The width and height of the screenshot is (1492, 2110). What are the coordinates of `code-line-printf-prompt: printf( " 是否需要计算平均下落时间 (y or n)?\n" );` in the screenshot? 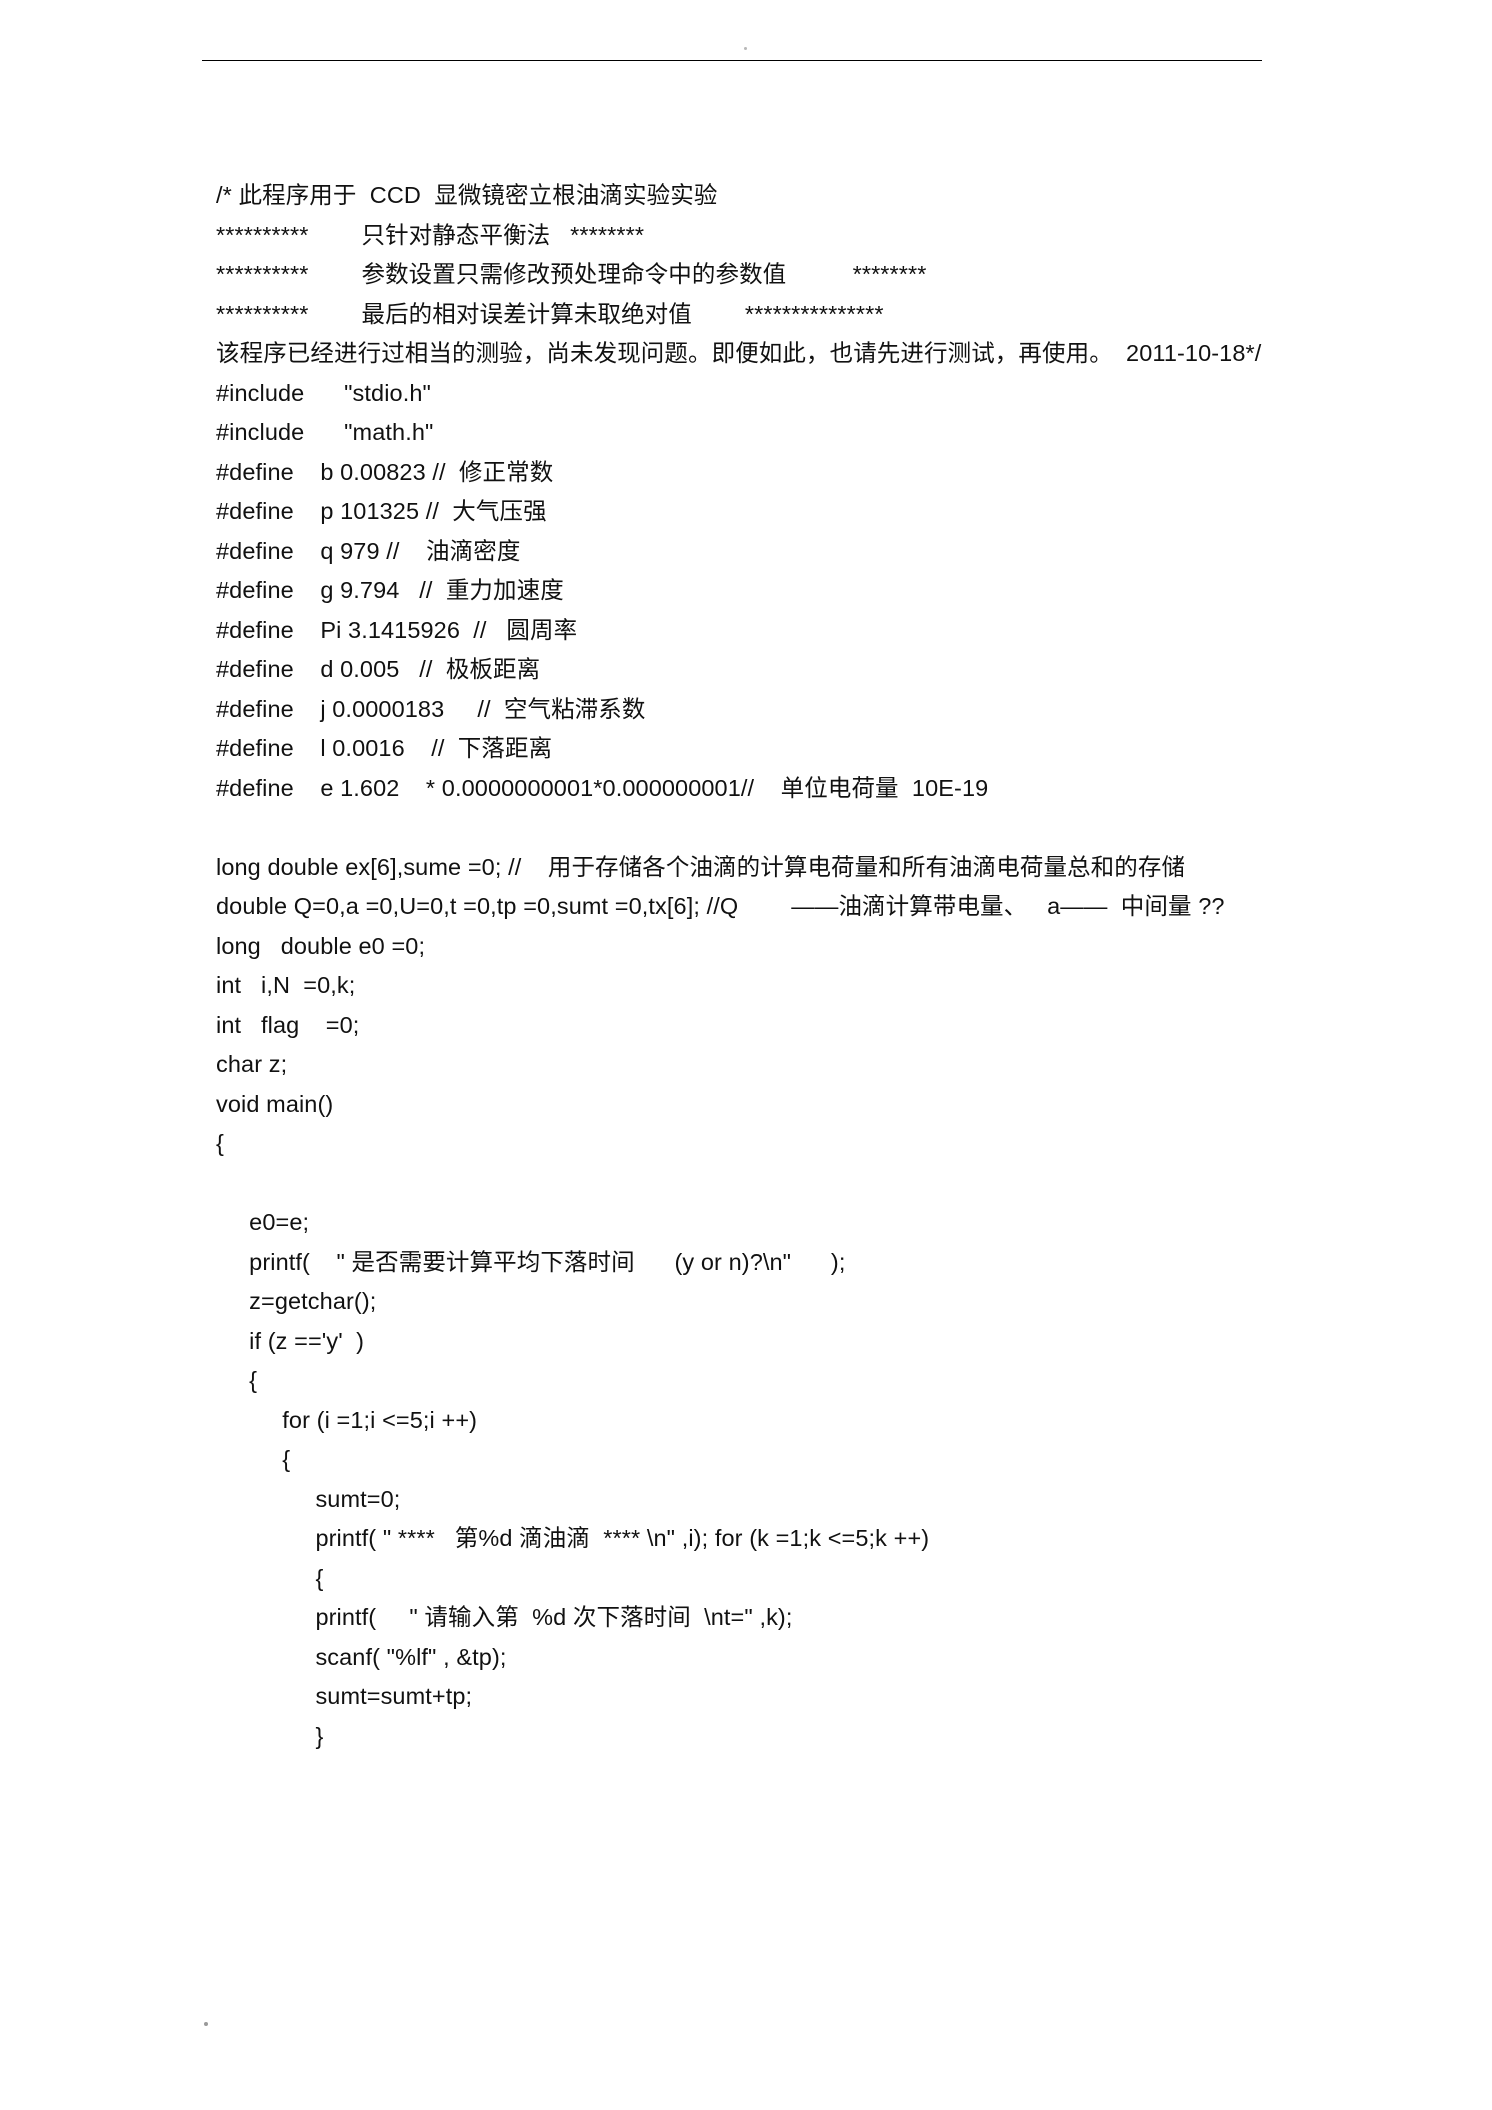 It's located at (531, 1261).